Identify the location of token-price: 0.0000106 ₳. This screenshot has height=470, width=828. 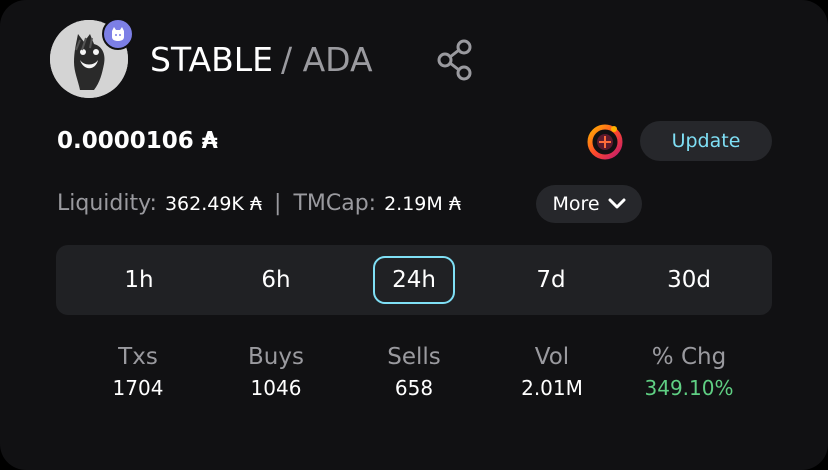
(137, 141).